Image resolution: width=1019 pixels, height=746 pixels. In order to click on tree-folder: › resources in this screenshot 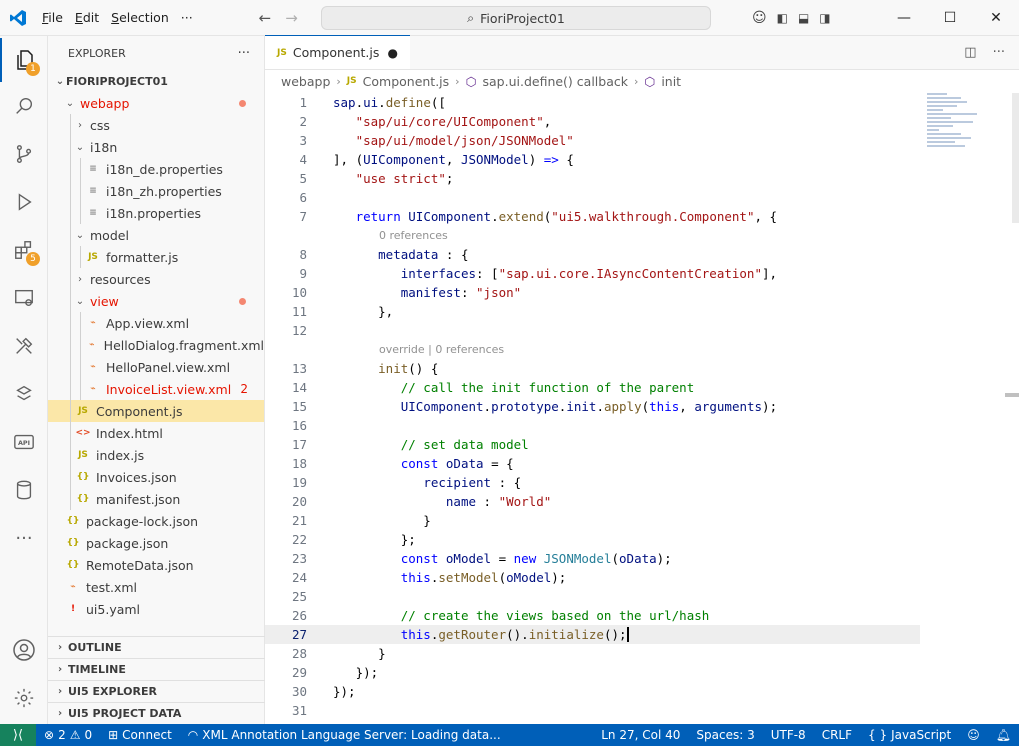, I will do `click(156, 279)`.